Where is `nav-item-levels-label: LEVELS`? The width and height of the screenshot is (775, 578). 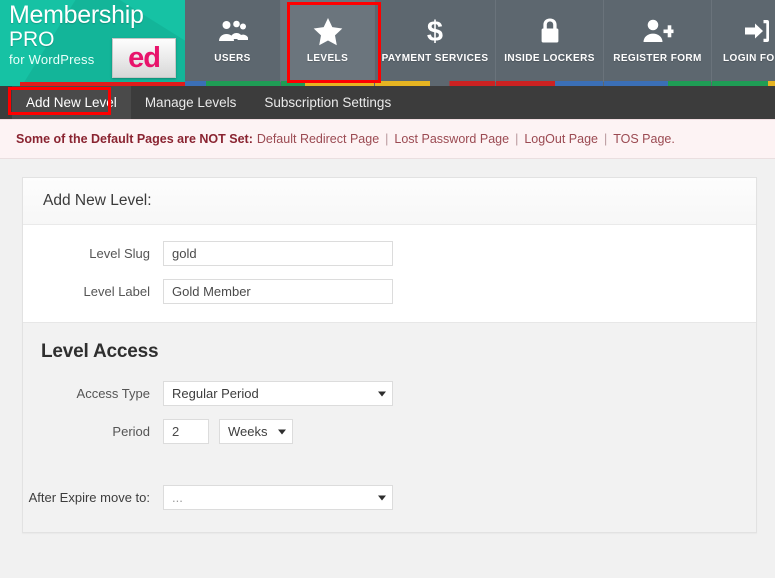 nav-item-levels-label: LEVELS is located at coordinates (327, 58).